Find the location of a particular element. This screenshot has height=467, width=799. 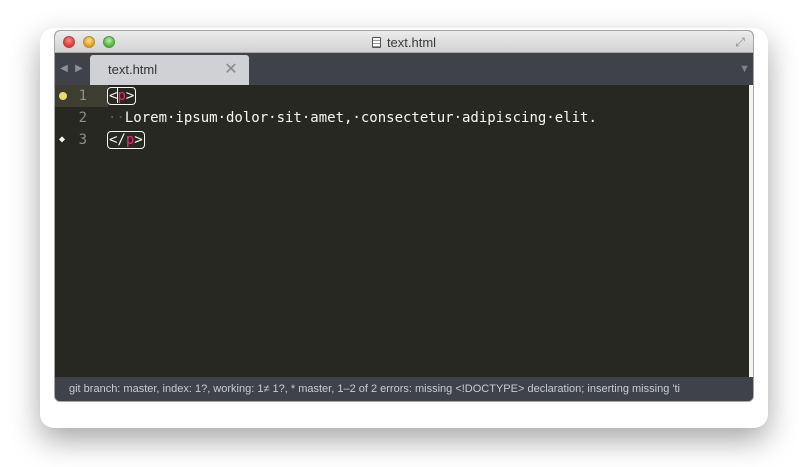

bracket-match: </p> is located at coordinates (126, 140).